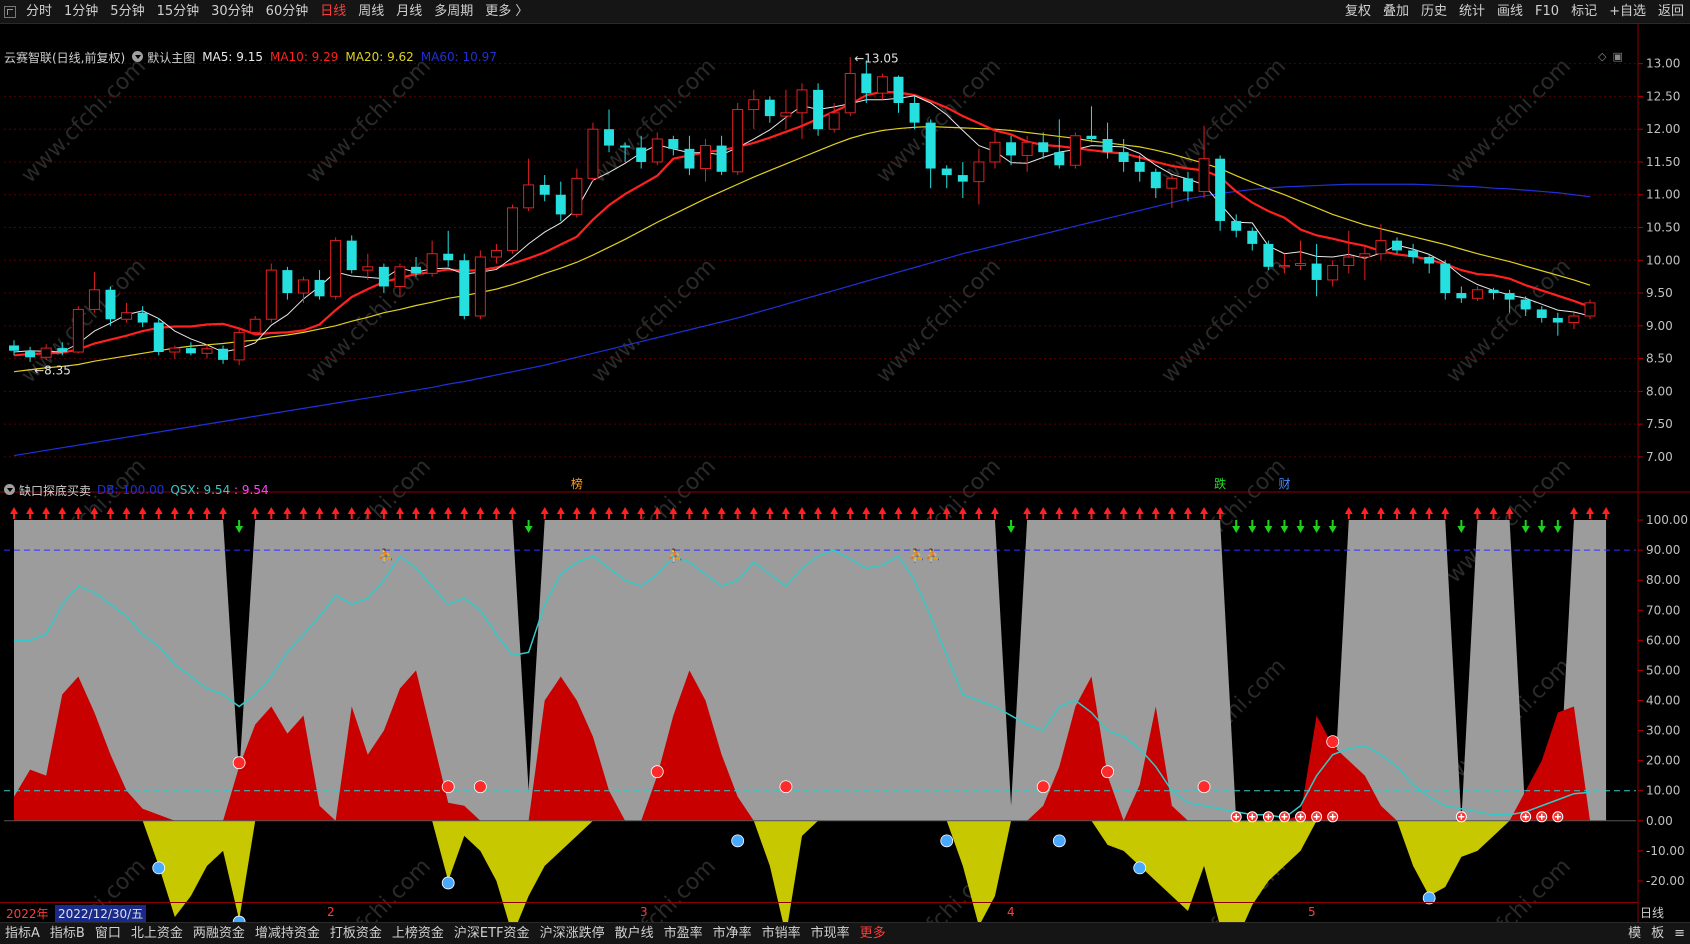 The height and width of the screenshot is (944, 1690). Describe the element at coordinates (178, 12) in the screenshot. I see `period-15min: 15分钟` at that location.